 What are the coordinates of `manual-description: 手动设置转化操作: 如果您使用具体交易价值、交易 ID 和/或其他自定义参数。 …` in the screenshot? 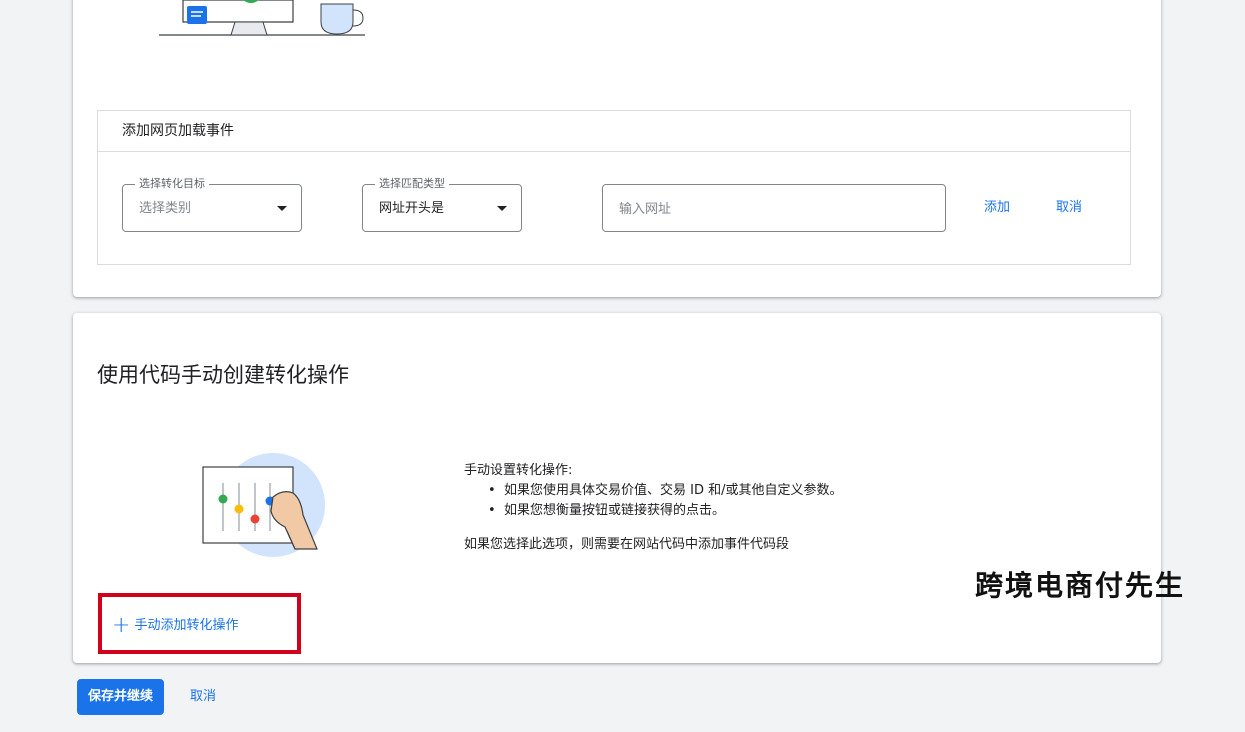 It's located at (653, 508).